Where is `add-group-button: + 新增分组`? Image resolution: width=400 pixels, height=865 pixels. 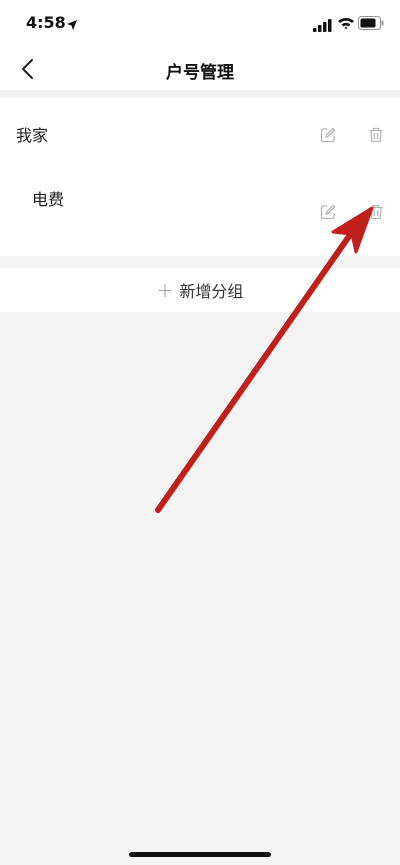 add-group-button: + 新增分组 is located at coordinates (200, 290).